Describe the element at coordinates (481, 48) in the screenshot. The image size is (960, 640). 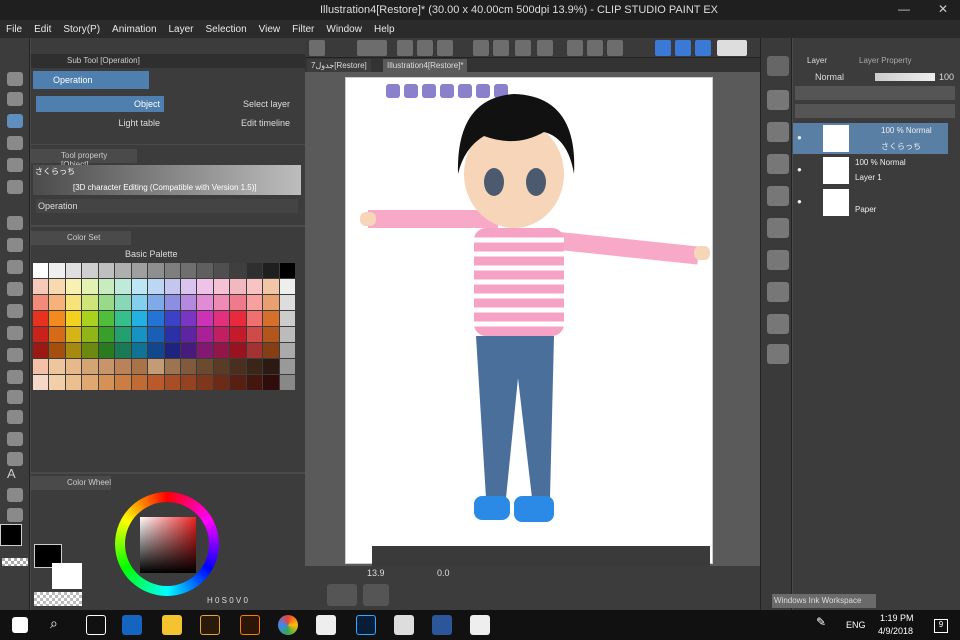
I see `undo-icon` at that location.